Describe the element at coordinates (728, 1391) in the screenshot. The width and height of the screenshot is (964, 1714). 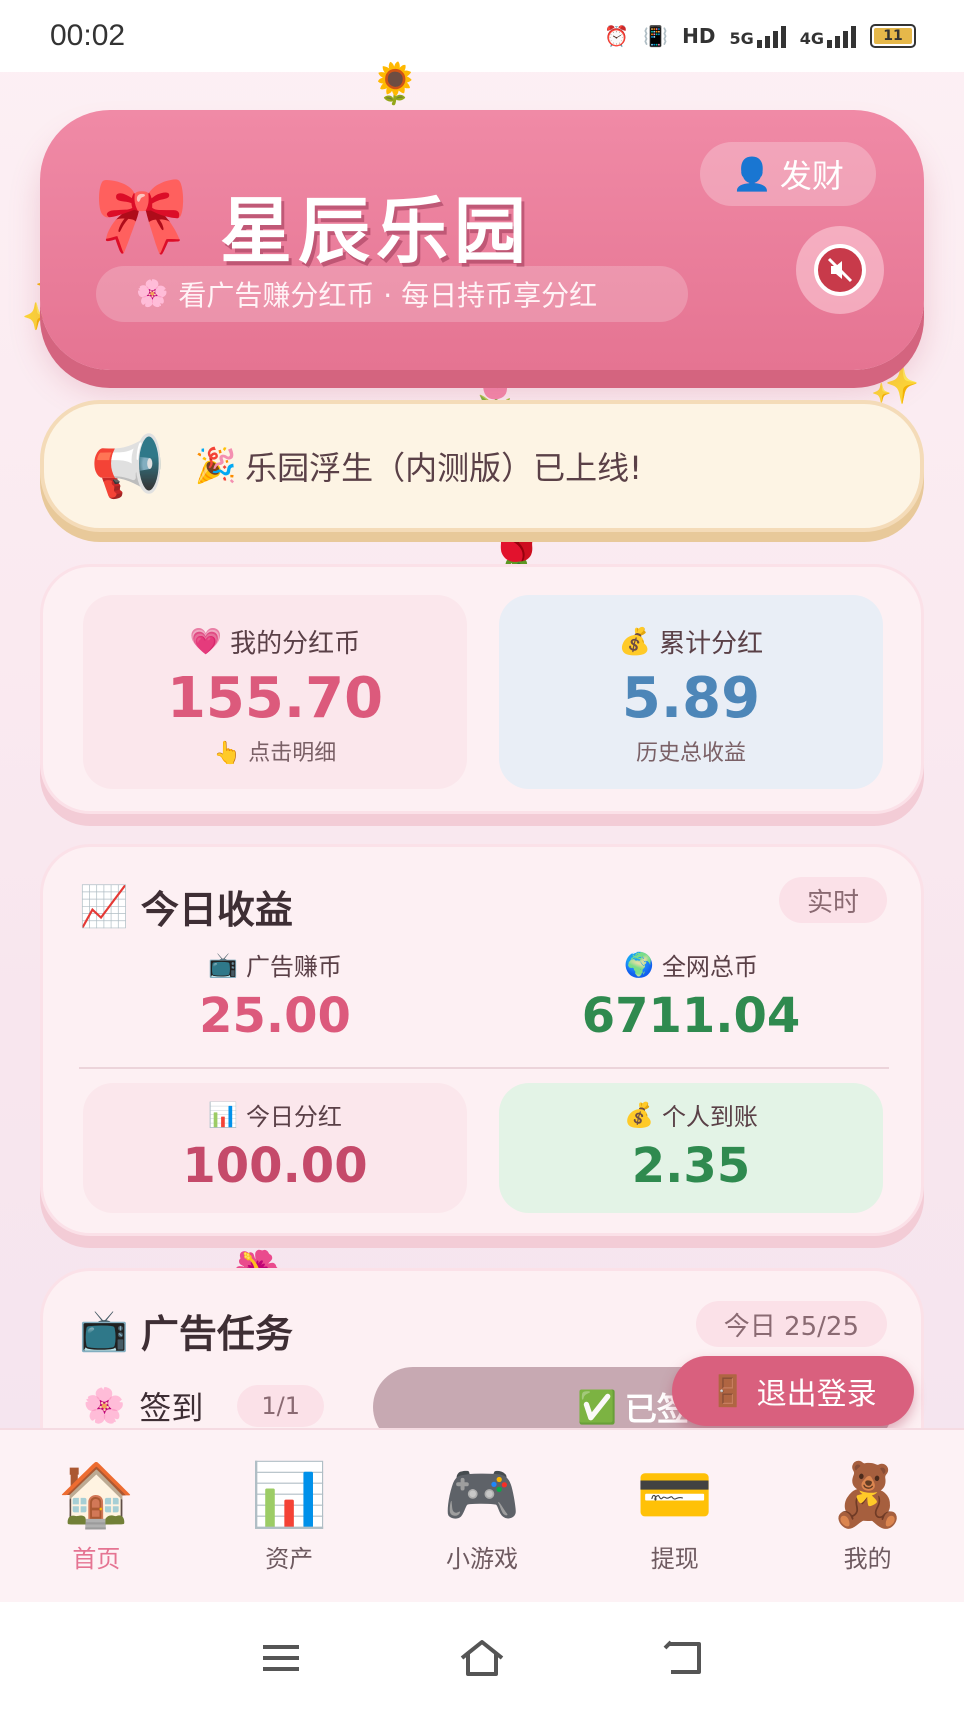
I see `door-icon: 🚪` at that location.